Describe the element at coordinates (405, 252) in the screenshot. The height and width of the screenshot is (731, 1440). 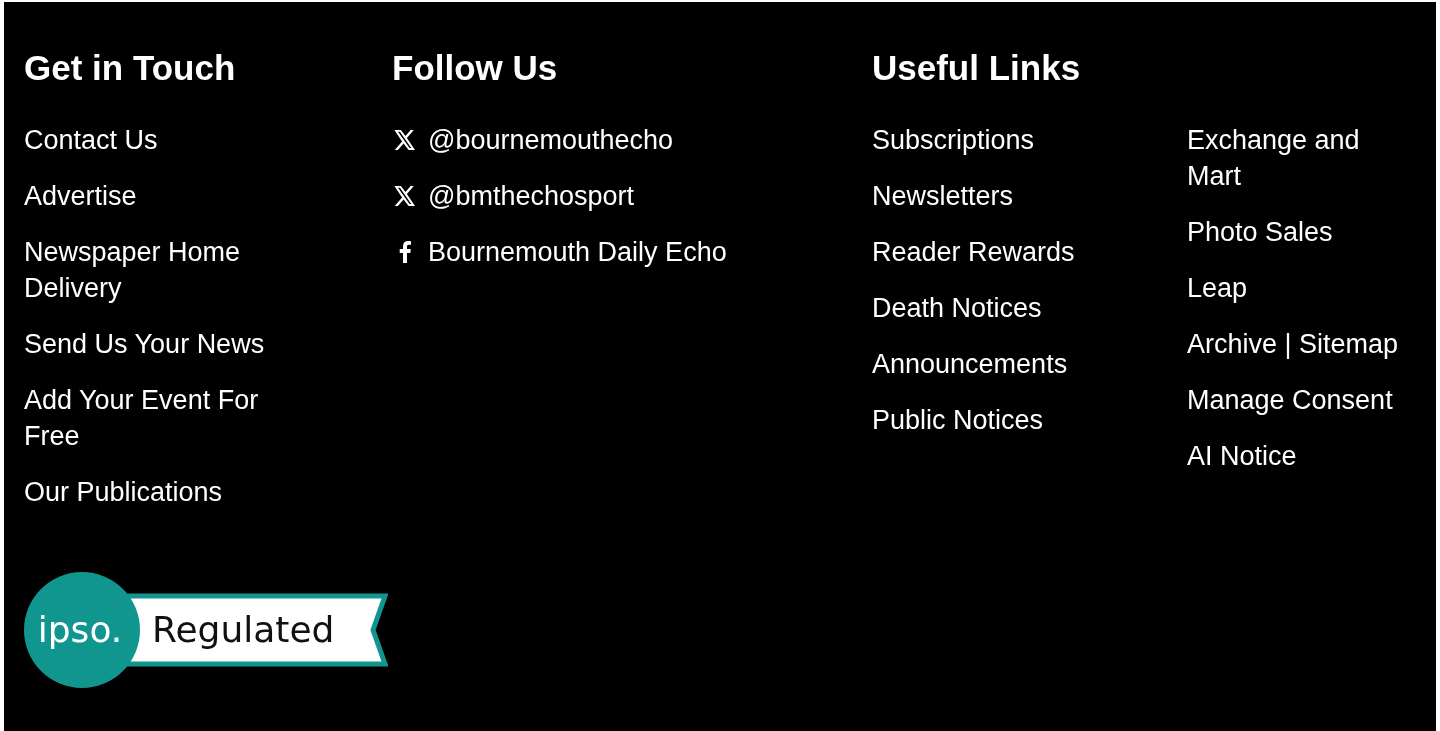
I see `facebook-icon` at that location.